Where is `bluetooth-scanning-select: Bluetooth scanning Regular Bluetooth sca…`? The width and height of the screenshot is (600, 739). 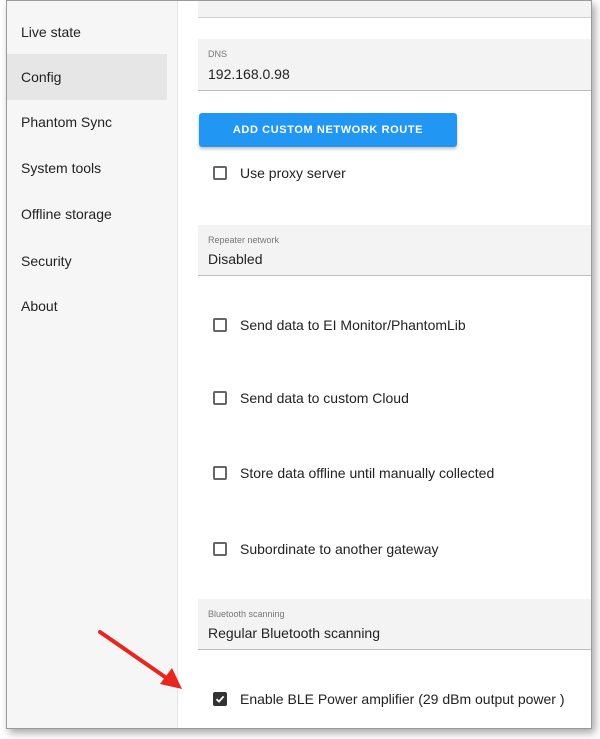 bluetooth-scanning-select: Bluetooth scanning Regular Bluetooth sca… is located at coordinates (394, 624).